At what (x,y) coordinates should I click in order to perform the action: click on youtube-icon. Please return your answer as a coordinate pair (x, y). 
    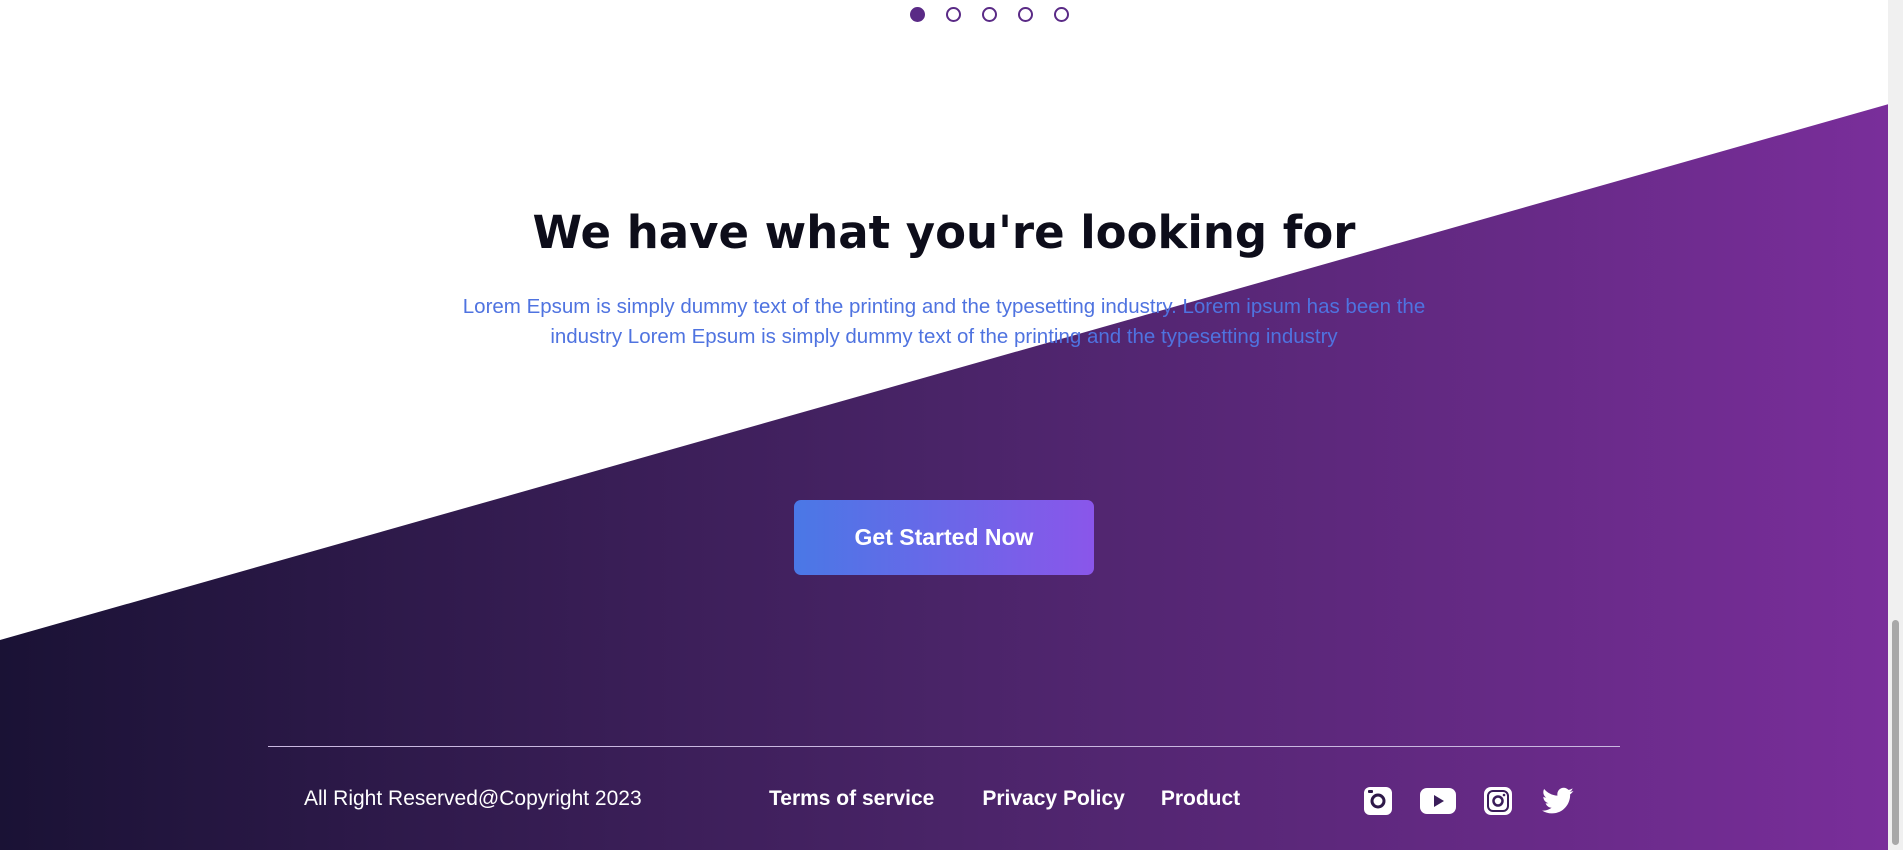
    Looking at the image, I should click on (1438, 801).